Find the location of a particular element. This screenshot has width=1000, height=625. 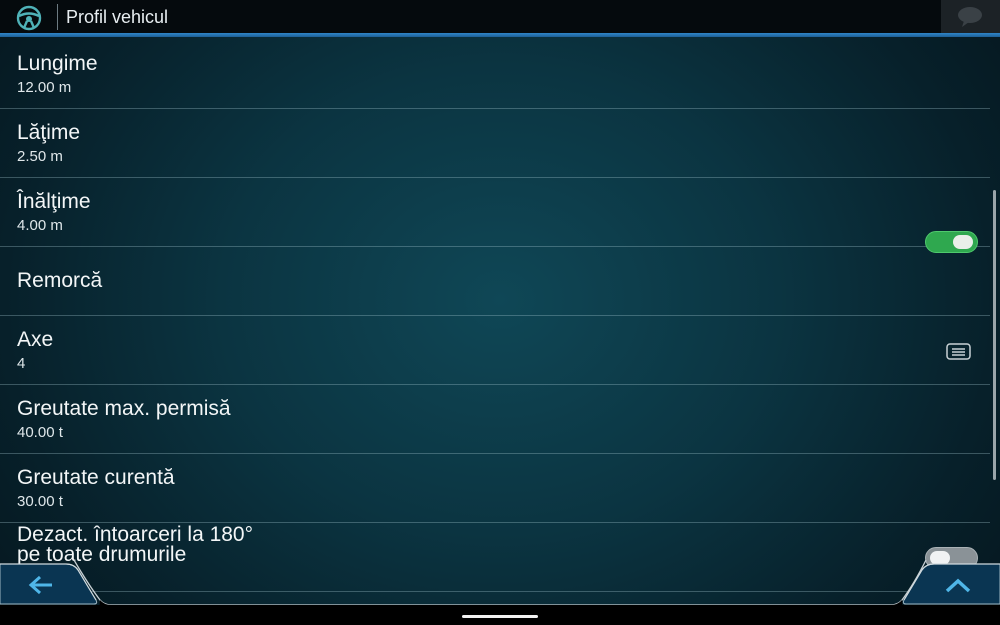

row-value: 12.00 m is located at coordinates (44, 87).